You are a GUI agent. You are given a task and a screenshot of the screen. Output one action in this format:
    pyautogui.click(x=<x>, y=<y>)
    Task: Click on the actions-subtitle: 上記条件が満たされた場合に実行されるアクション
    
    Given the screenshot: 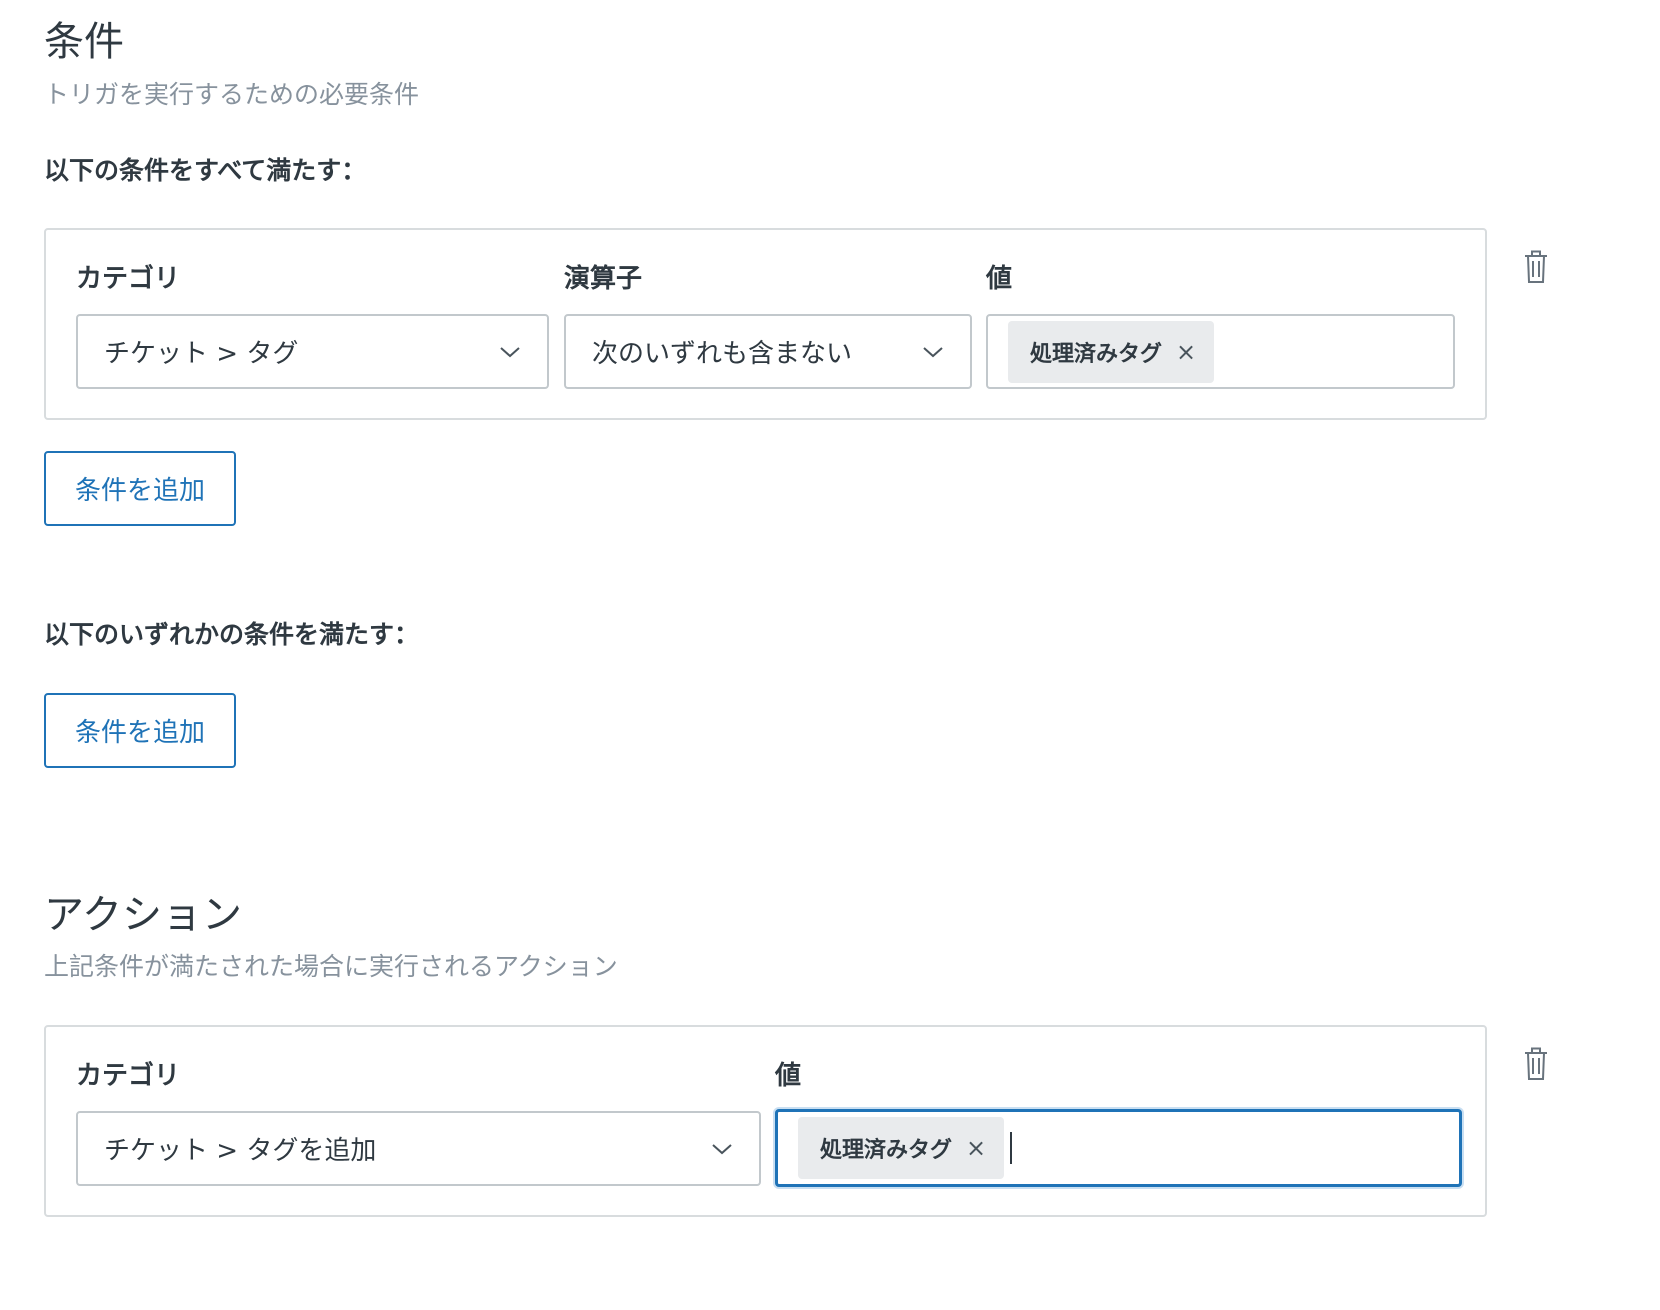 What is the action you would take?
    pyautogui.click(x=331, y=966)
    